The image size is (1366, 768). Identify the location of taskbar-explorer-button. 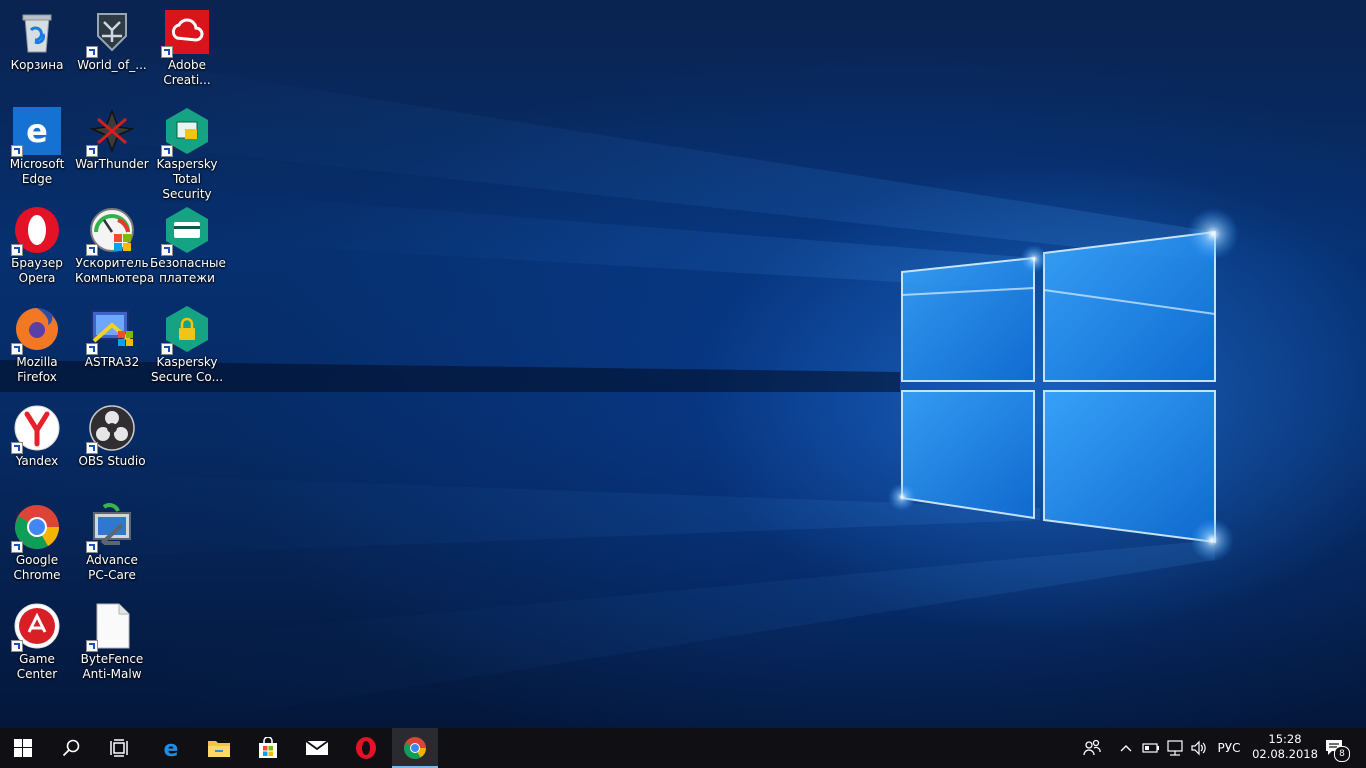
(219, 748).